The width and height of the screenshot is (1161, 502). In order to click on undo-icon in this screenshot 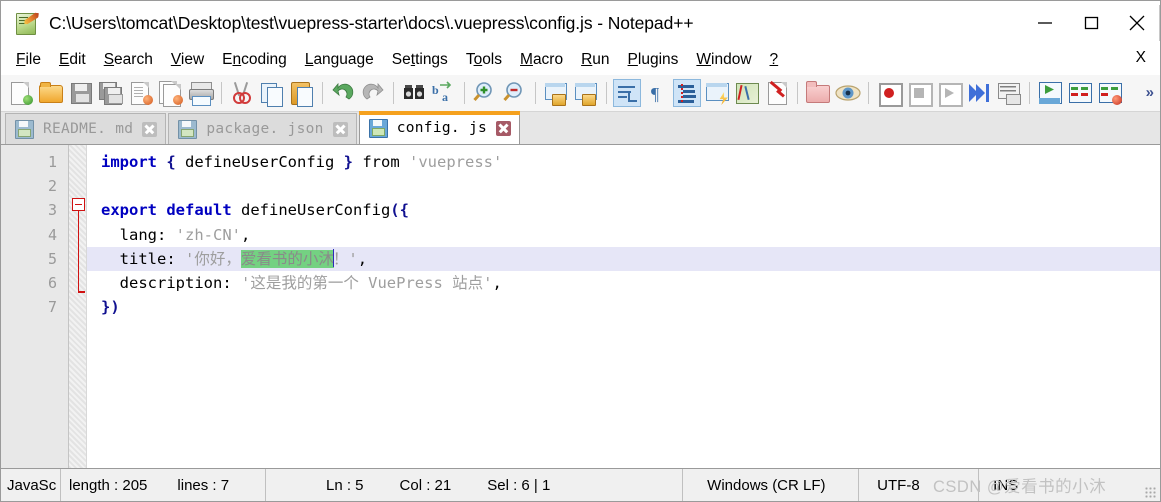, I will do `click(343, 93)`.